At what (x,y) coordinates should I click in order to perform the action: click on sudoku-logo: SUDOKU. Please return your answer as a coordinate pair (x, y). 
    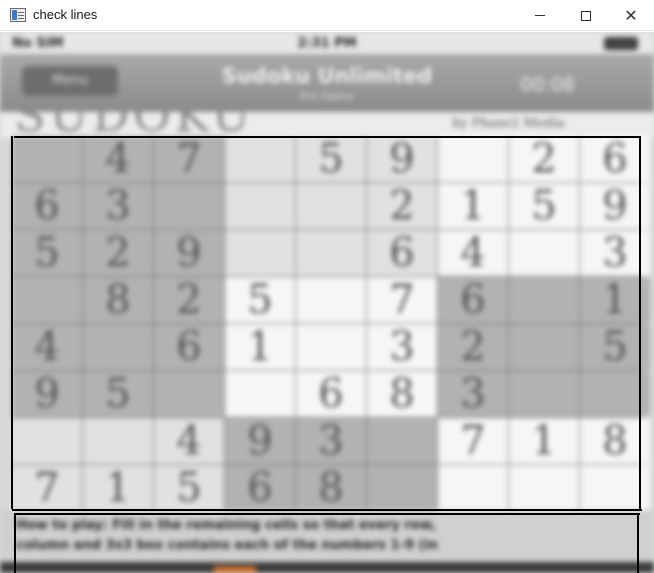
    Looking at the image, I should click on (134, 125).